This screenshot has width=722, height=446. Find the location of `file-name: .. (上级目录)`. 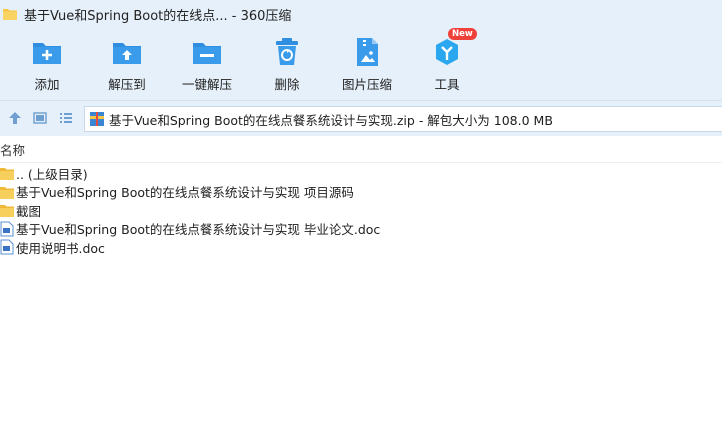

file-name: .. (上级目录) is located at coordinates (52, 174).